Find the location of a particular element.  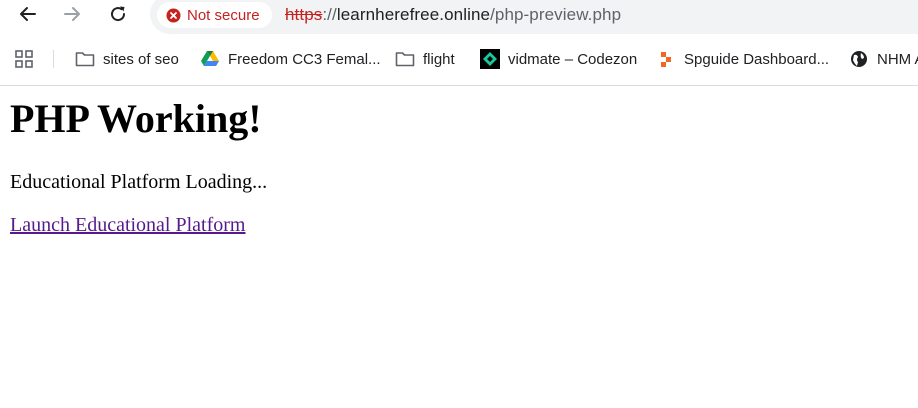

launch-platform-link: Launch Educational Platform is located at coordinates (127, 225).